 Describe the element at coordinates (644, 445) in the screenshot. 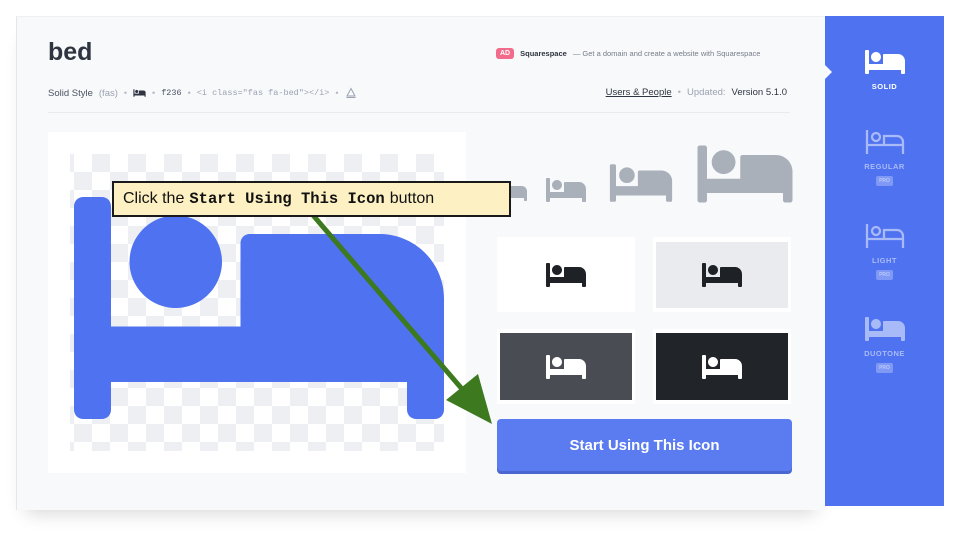

I see `start-using-icon-button: Start Using This Icon` at that location.